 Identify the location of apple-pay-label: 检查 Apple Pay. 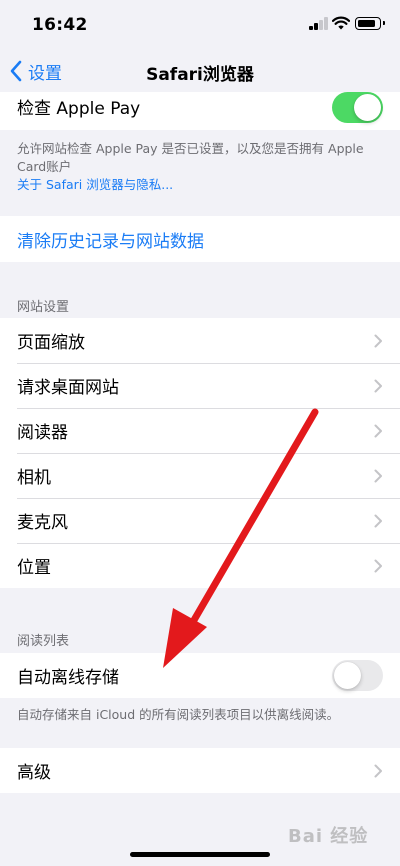
(79, 108).